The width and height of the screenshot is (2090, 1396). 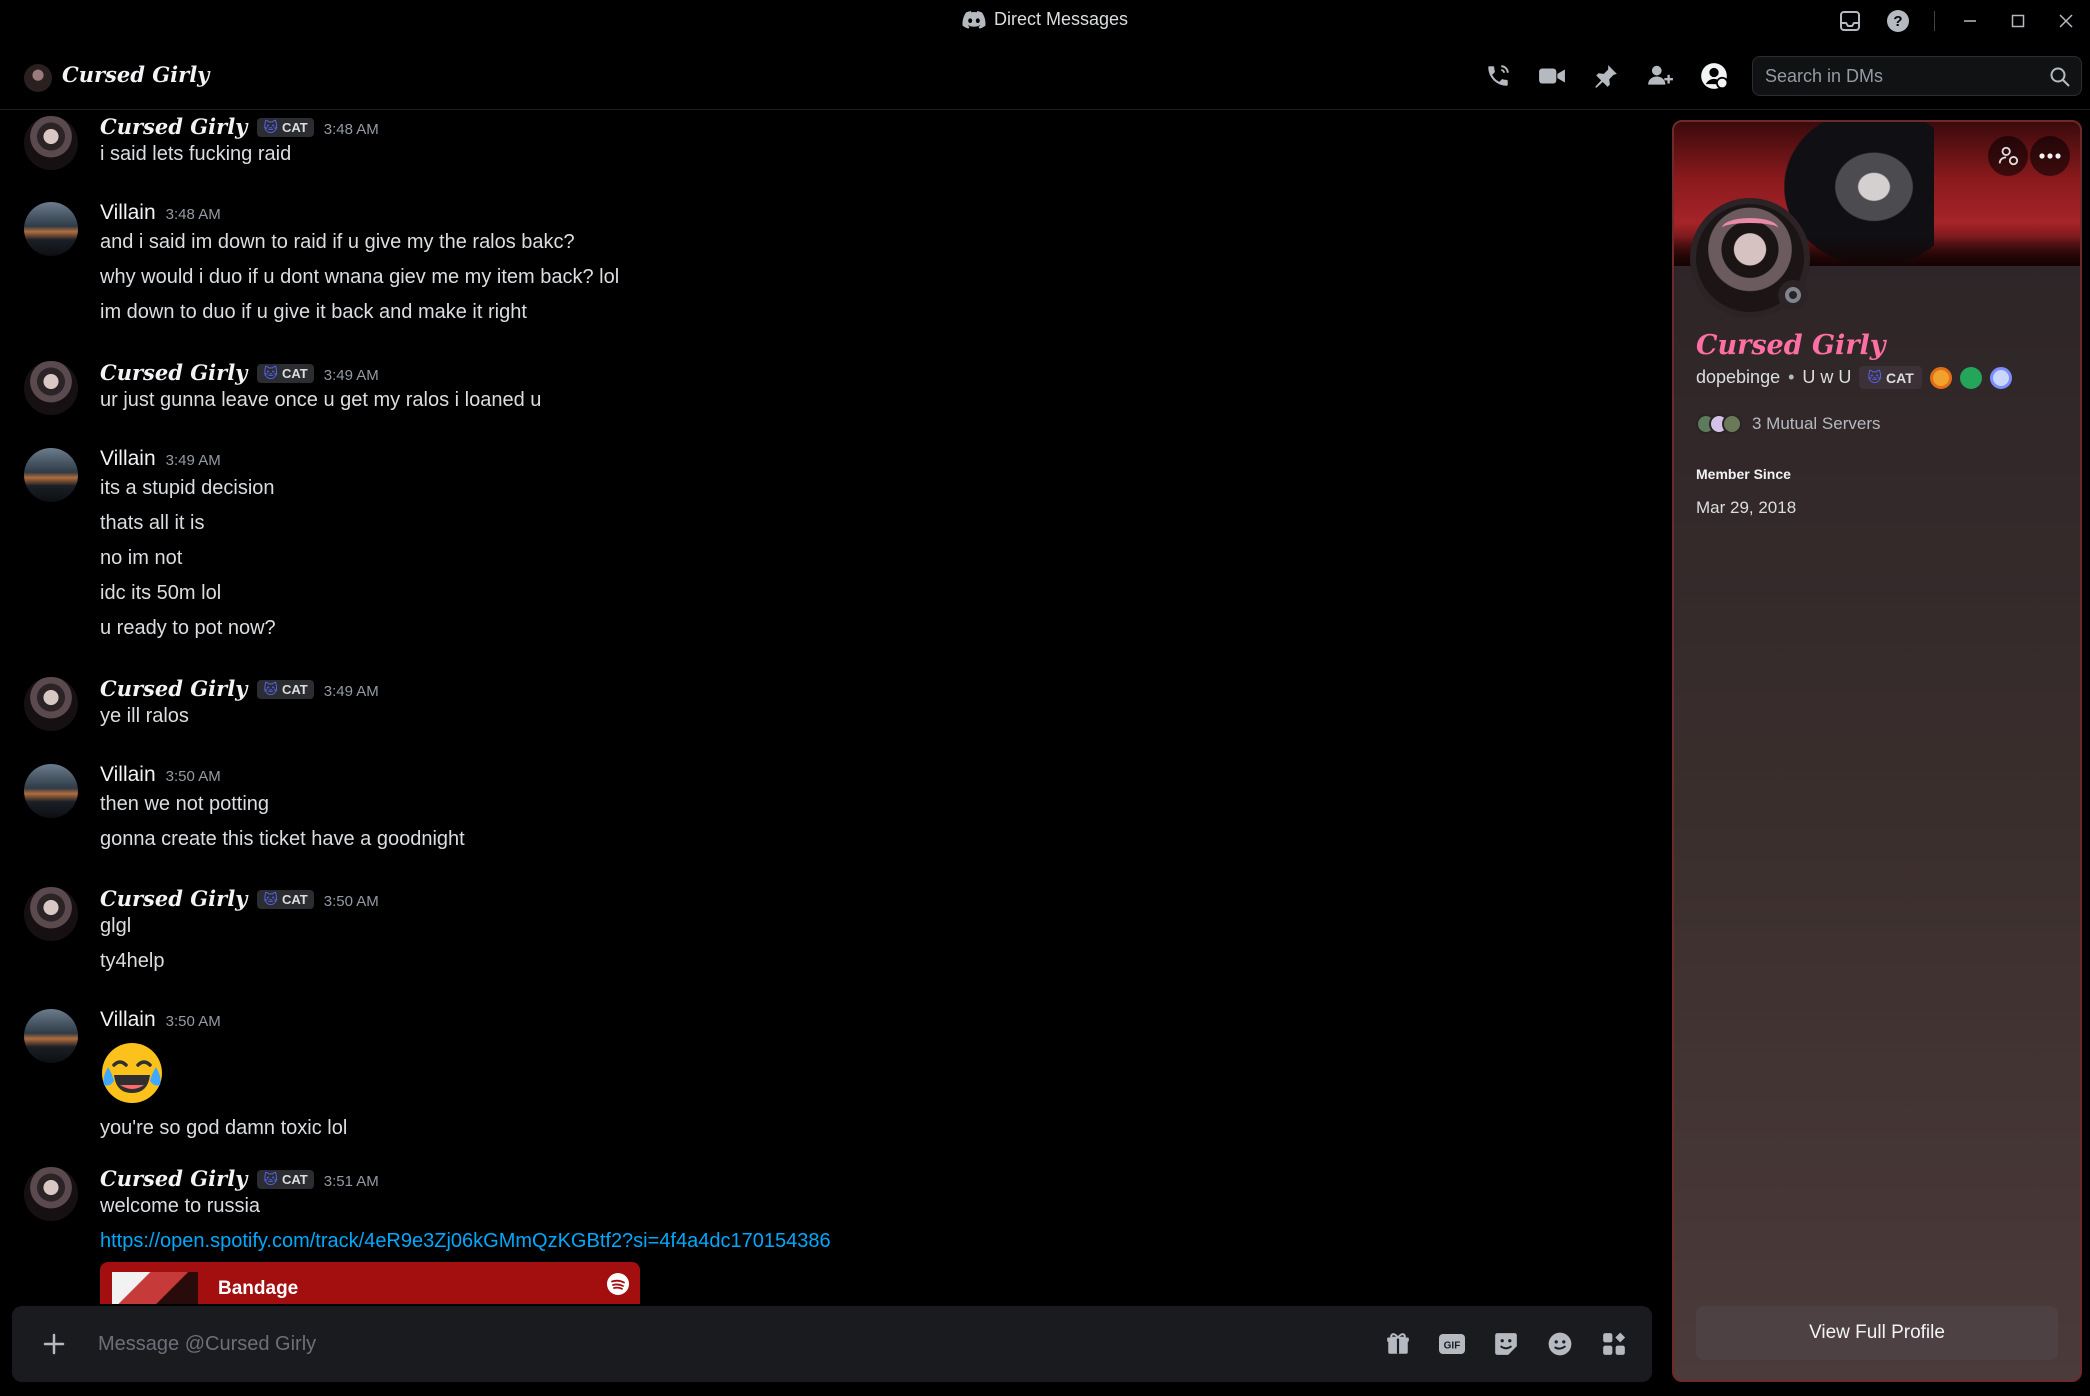 What do you see at coordinates (135, 74) in the screenshot?
I see `channel-title: Cursed Girly` at bounding box center [135, 74].